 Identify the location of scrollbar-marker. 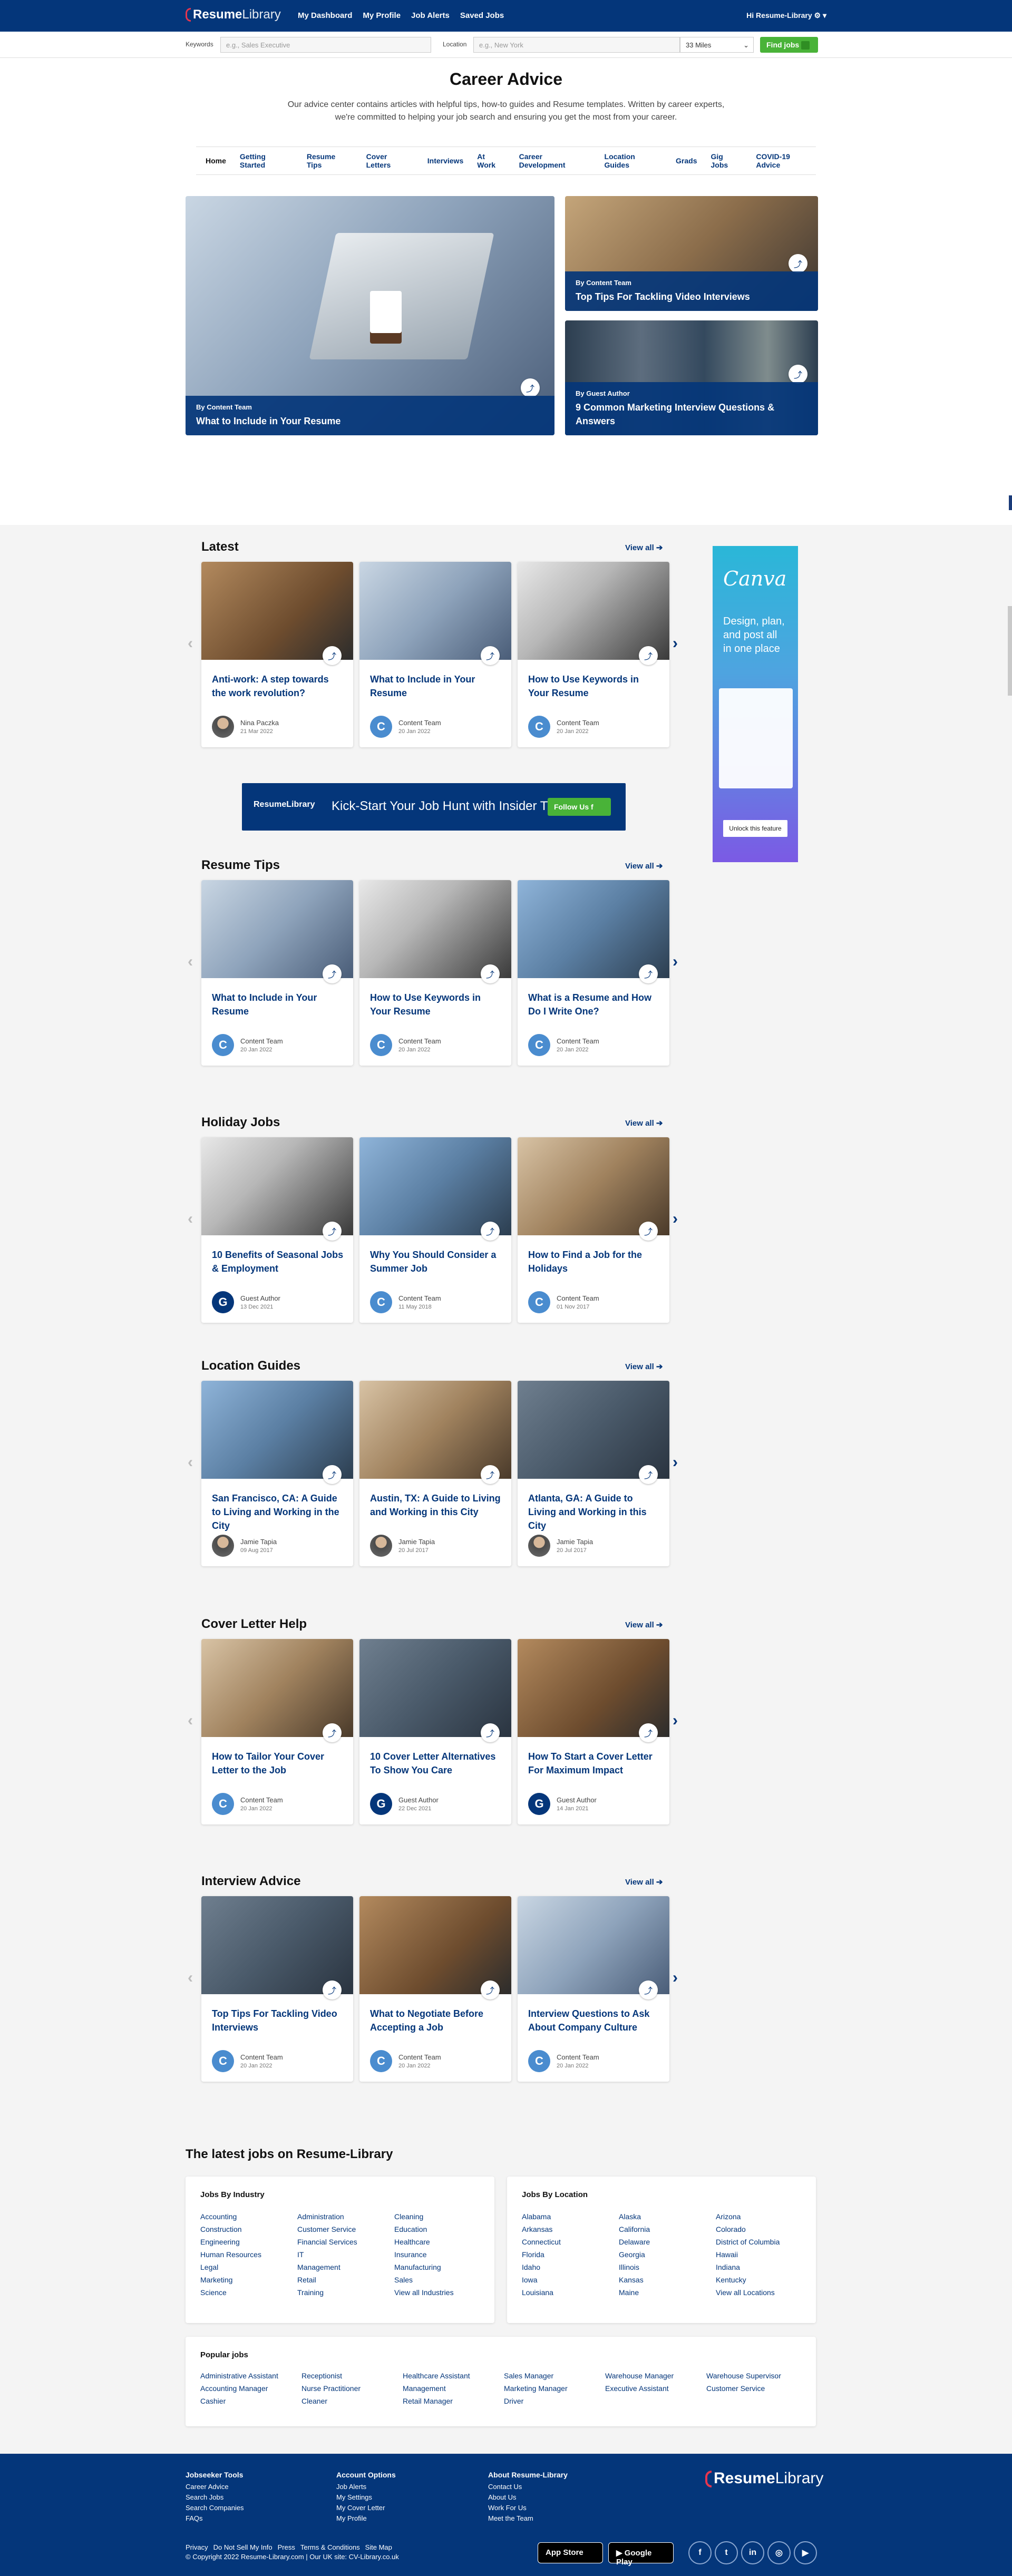
(1010, 502).